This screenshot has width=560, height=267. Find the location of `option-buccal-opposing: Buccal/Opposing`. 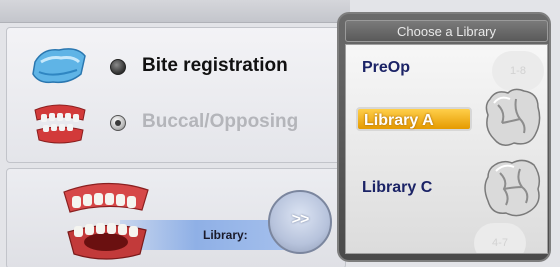

option-buccal-opposing: Buccal/Opposing is located at coordinates (176, 122).